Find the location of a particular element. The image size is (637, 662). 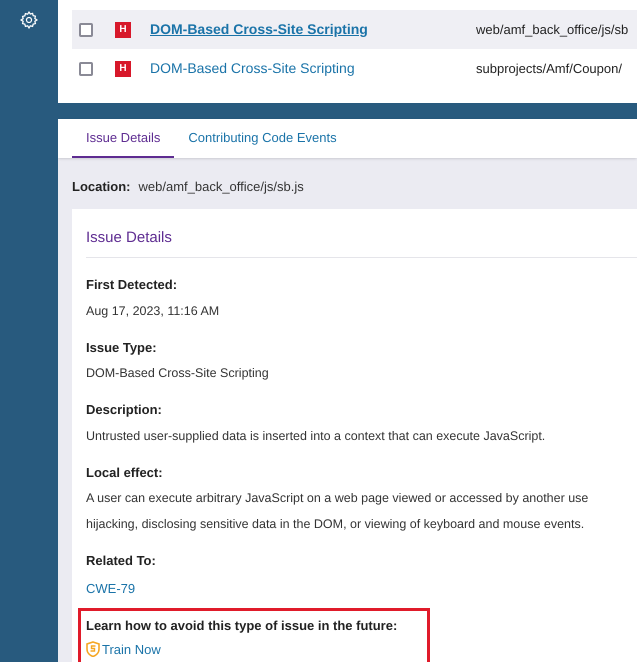

field-label: Issue Type: is located at coordinates (122, 347).